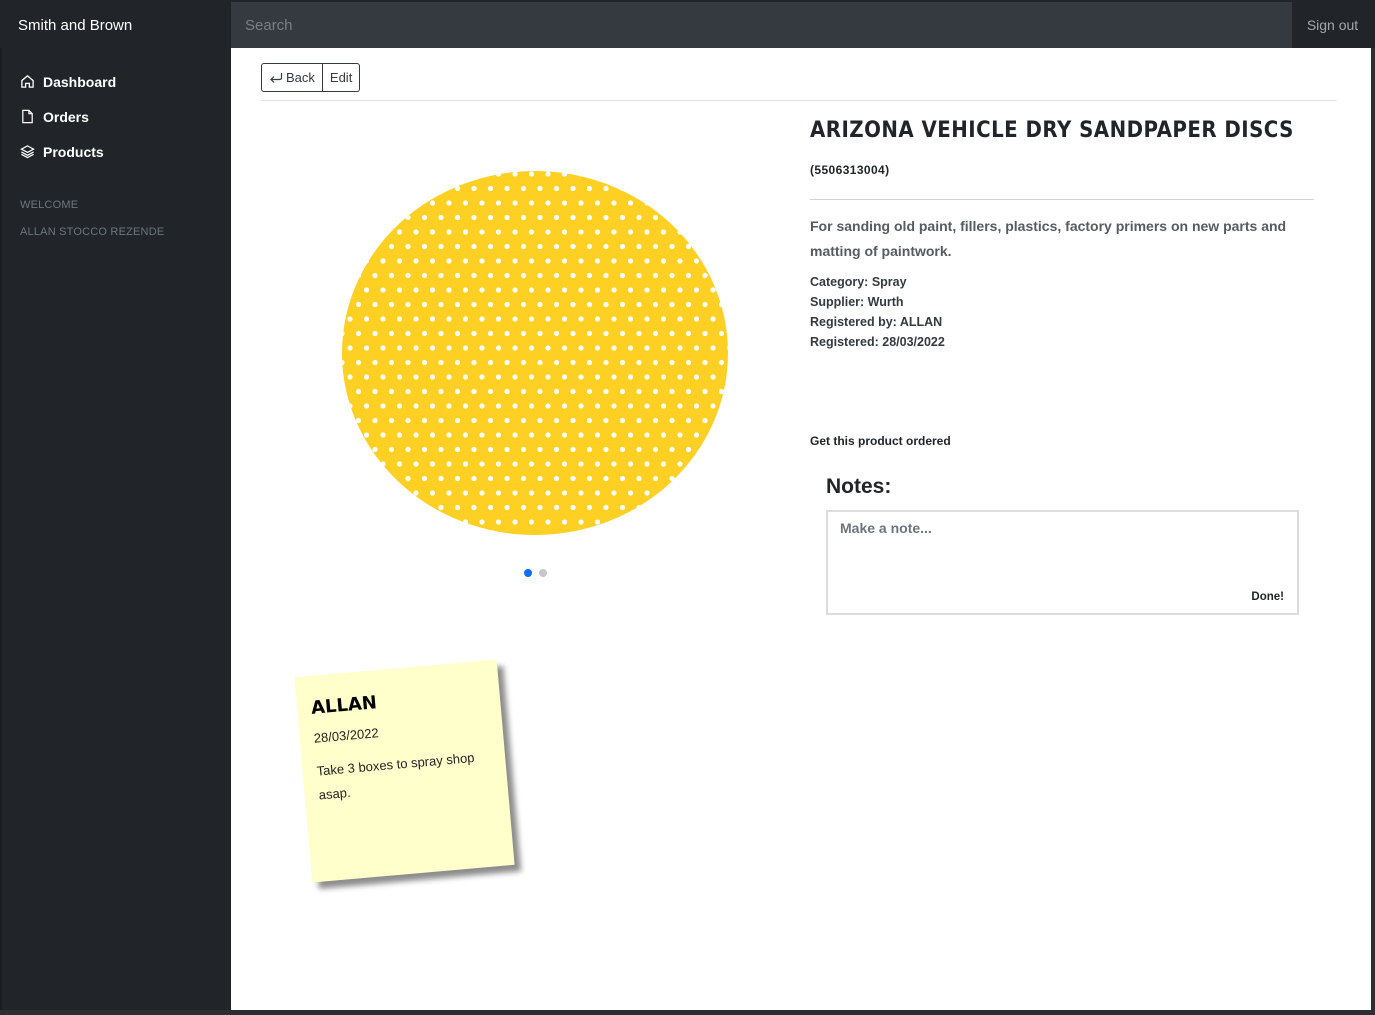  What do you see at coordinates (116, 151) in the screenshot?
I see `sidebar-item-products: Products` at bounding box center [116, 151].